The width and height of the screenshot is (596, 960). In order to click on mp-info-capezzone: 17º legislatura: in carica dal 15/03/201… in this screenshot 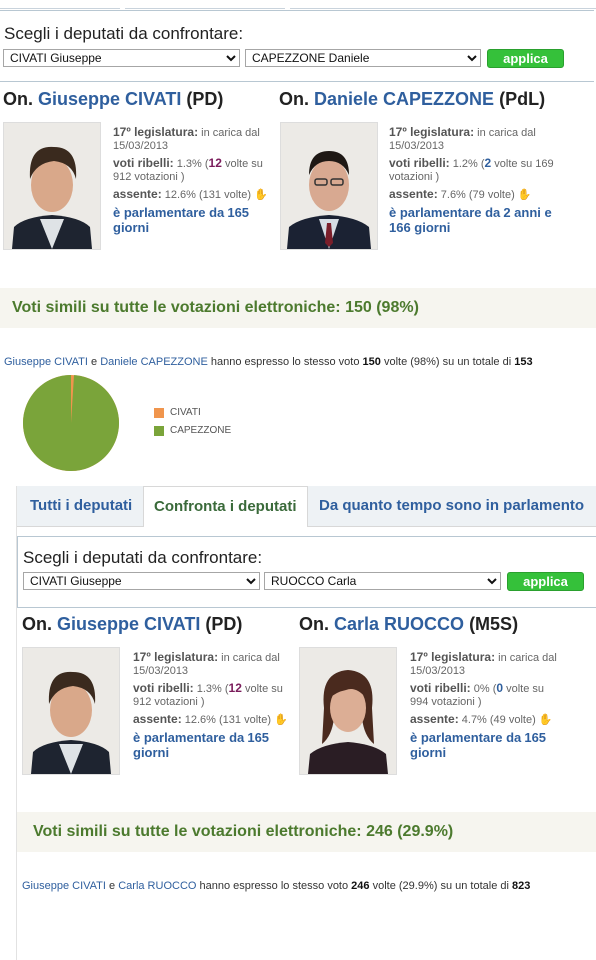, I will do `click(471, 180)`.